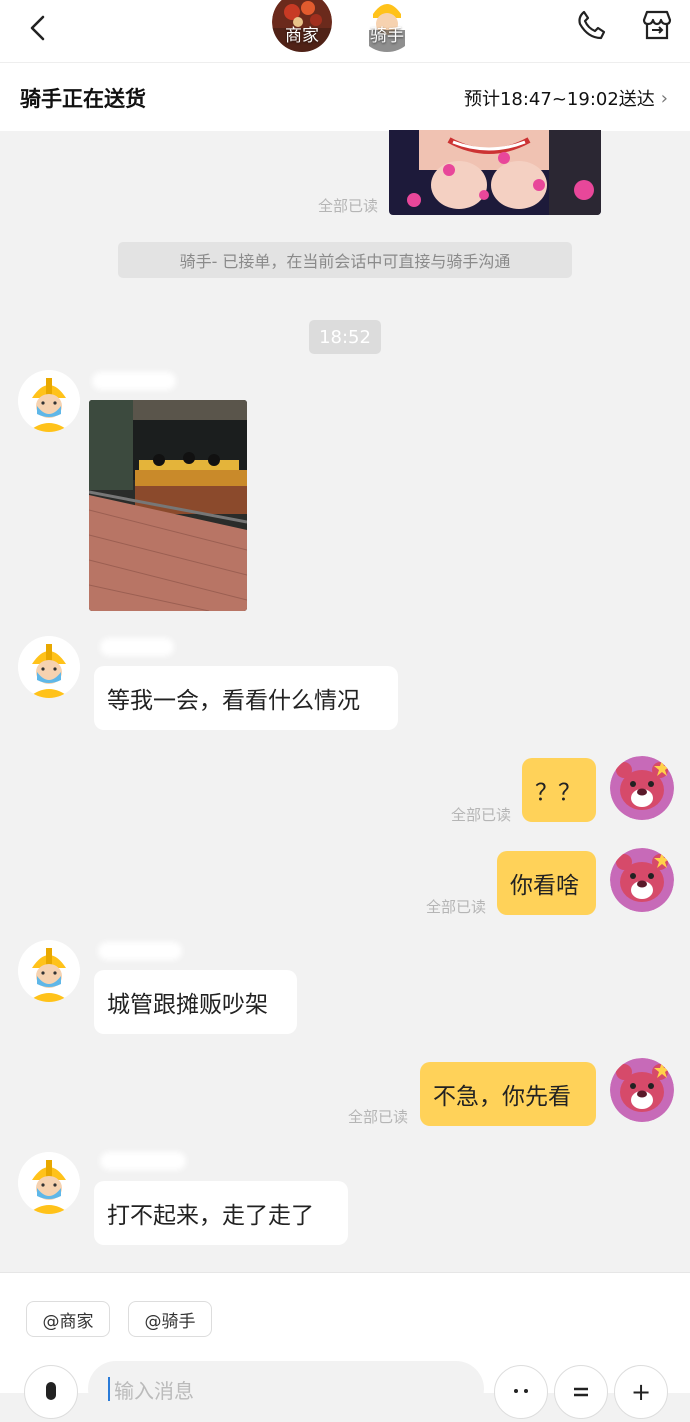  Describe the element at coordinates (546, 883) in the screenshot. I see `message-bubble-me: 你看啥` at that location.